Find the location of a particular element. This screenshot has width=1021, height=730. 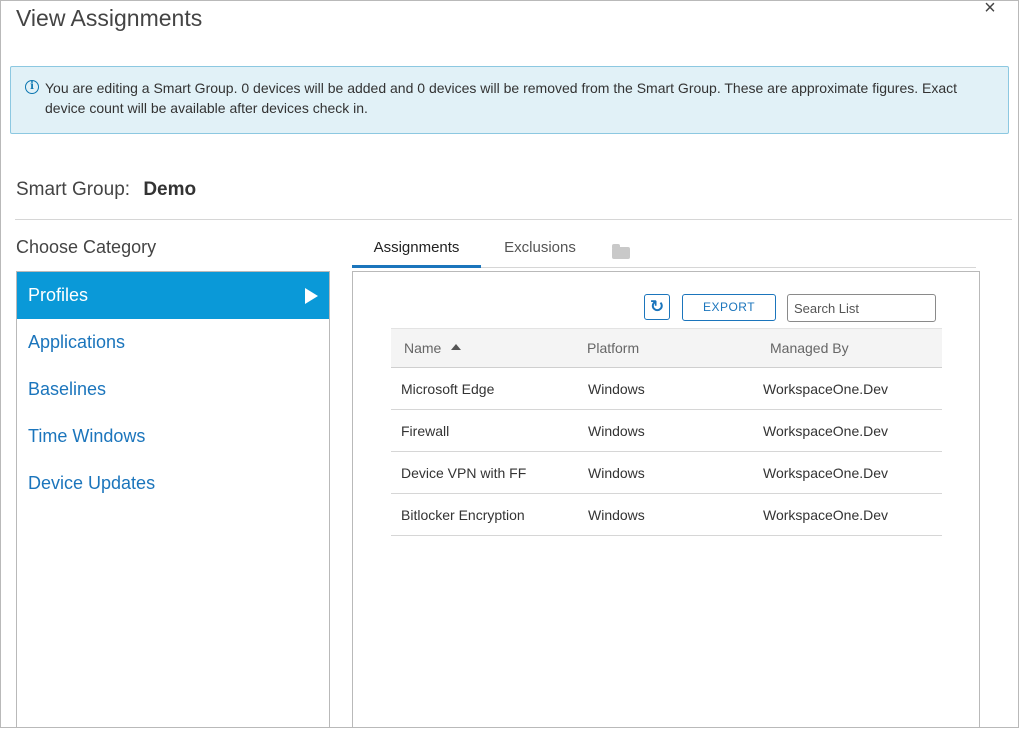

folder-icon is located at coordinates (621, 251).